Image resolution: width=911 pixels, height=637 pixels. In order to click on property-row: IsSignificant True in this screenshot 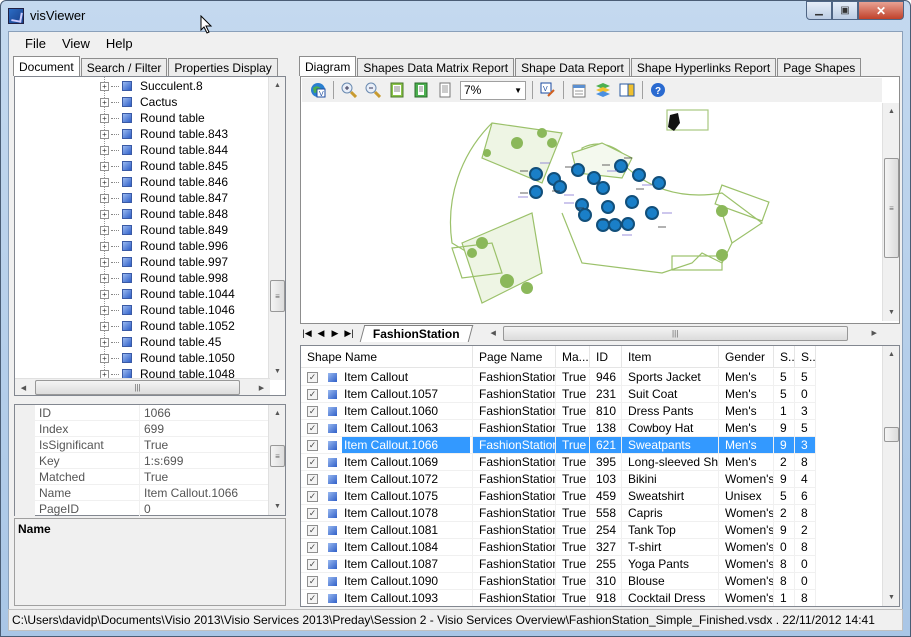, I will do `click(142, 445)`.